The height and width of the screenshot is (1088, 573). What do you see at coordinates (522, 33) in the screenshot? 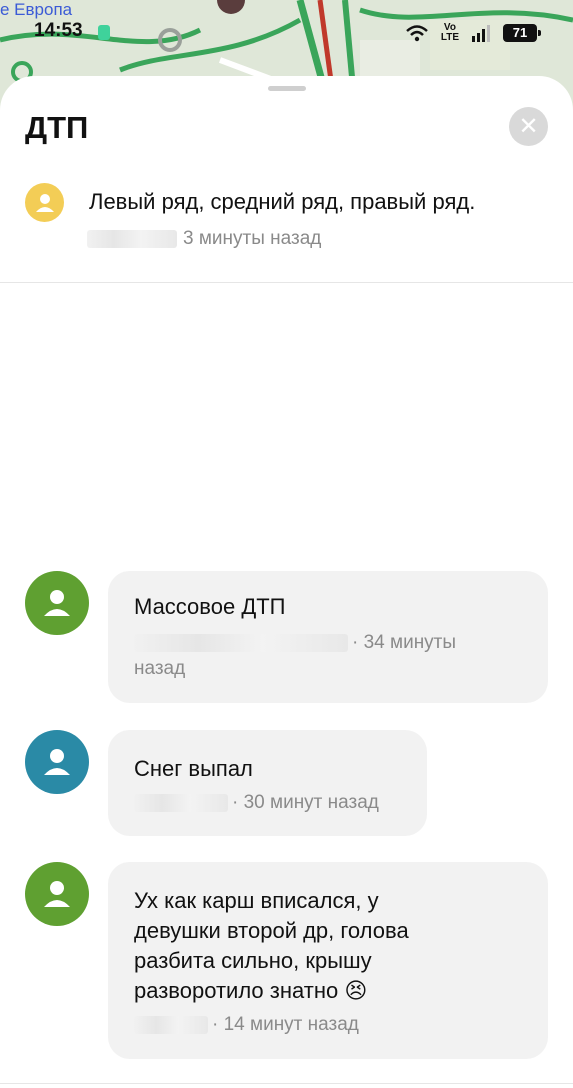
I see `battery-icon: 71` at bounding box center [522, 33].